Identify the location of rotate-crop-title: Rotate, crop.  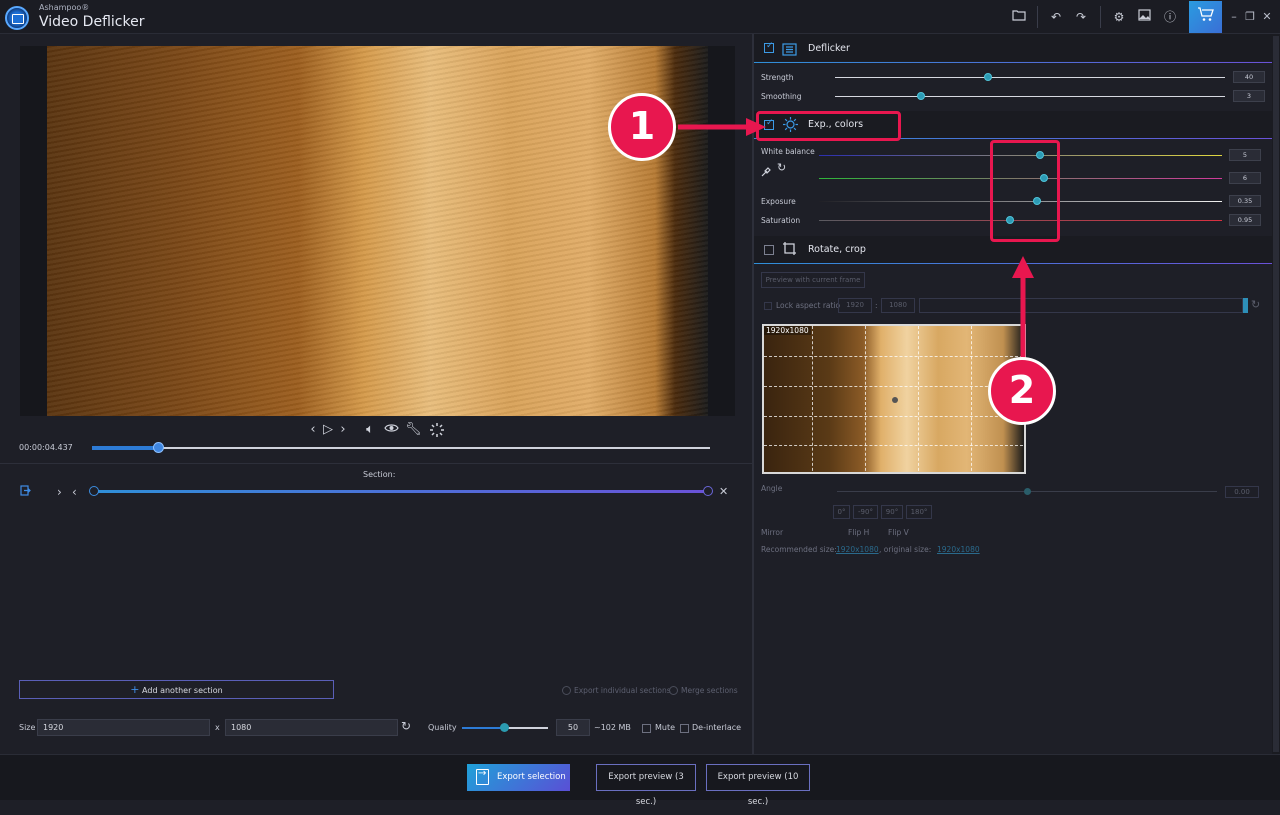
(837, 249).